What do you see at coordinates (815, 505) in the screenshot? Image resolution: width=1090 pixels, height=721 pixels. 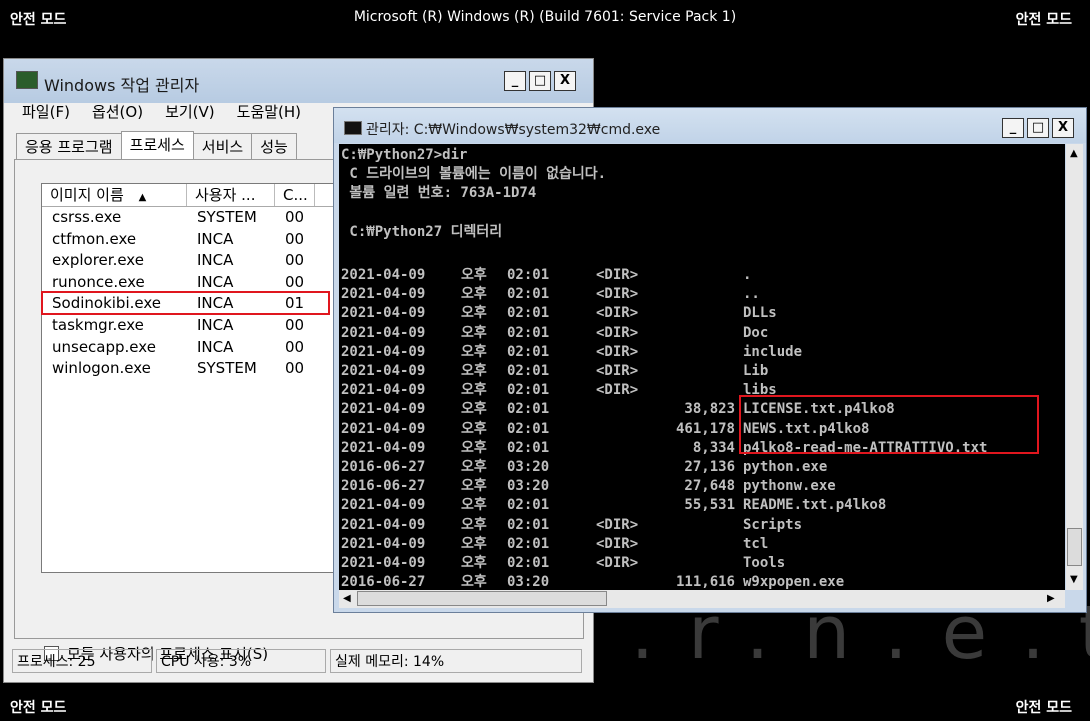 I see `entry-name: README.txt.p4lko8` at bounding box center [815, 505].